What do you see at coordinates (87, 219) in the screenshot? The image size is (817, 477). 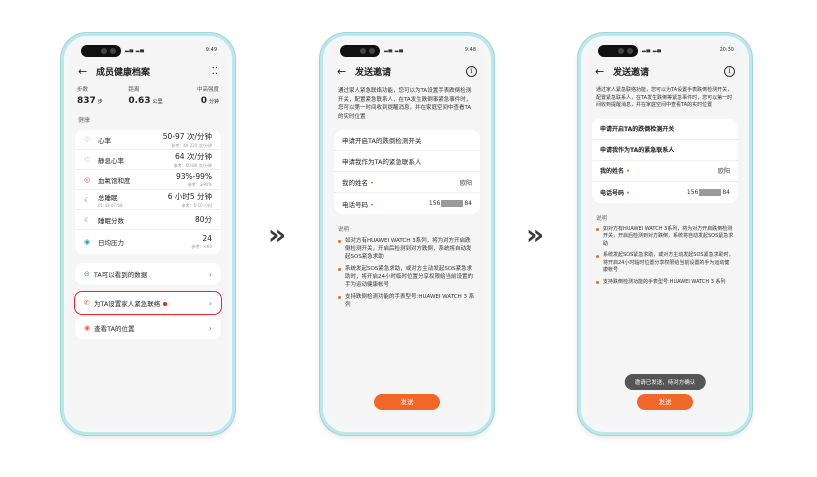 I see `sleep-score-icon: ☾` at bounding box center [87, 219].